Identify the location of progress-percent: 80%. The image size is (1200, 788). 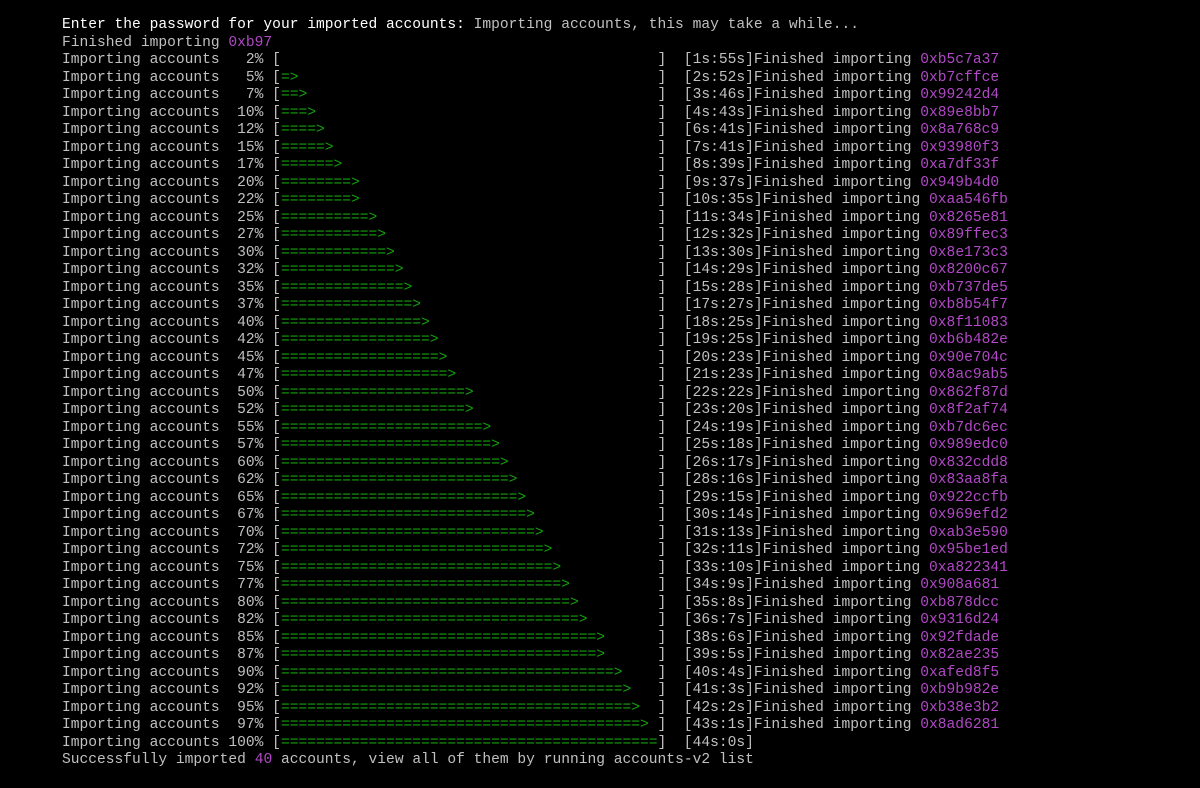
(250, 602).